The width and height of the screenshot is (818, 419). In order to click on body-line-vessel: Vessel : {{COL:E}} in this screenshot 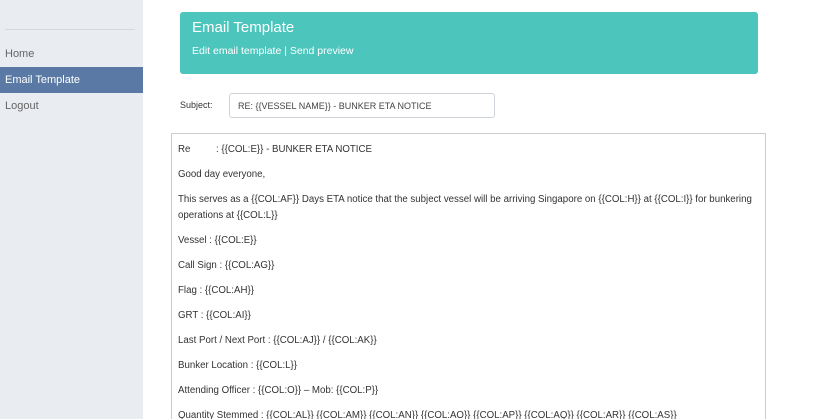, I will do `click(217, 240)`.